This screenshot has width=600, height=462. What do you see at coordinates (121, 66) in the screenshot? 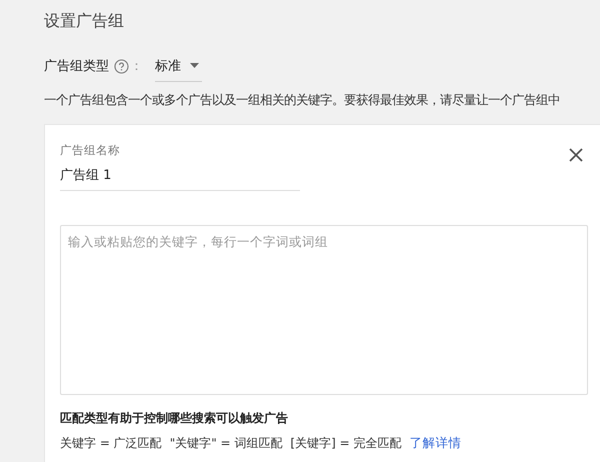
I see `help-icon` at bounding box center [121, 66].